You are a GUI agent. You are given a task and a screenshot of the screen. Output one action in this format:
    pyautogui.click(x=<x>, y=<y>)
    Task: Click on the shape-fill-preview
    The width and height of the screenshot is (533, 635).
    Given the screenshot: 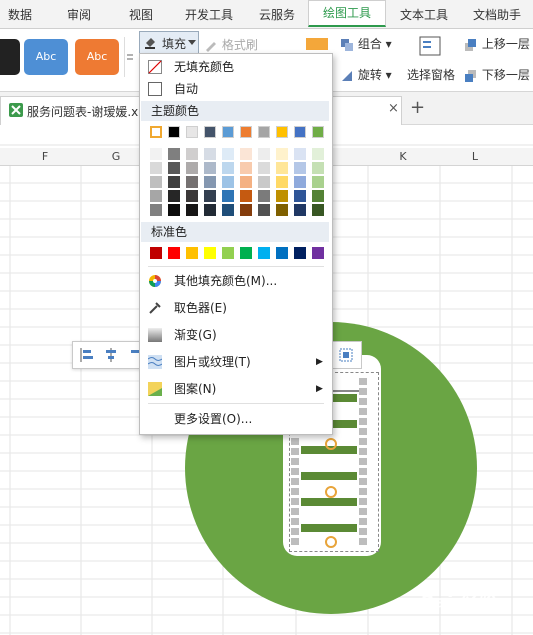 What is the action you would take?
    pyautogui.click(x=317, y=44)
    